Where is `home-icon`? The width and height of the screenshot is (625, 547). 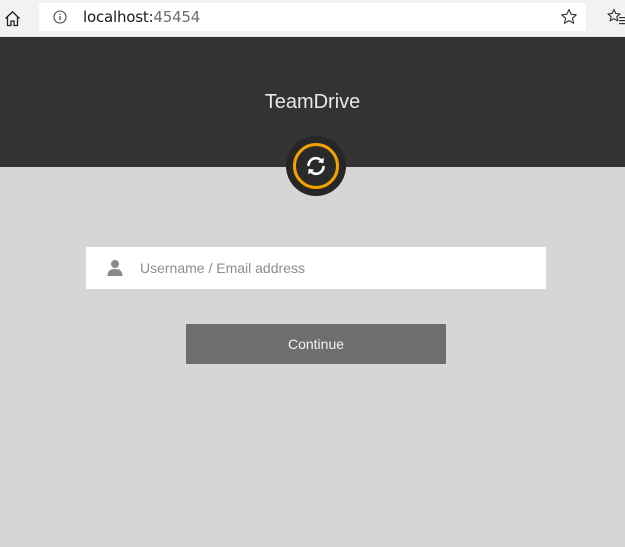
home-icon is located at coordinates (12, 18).